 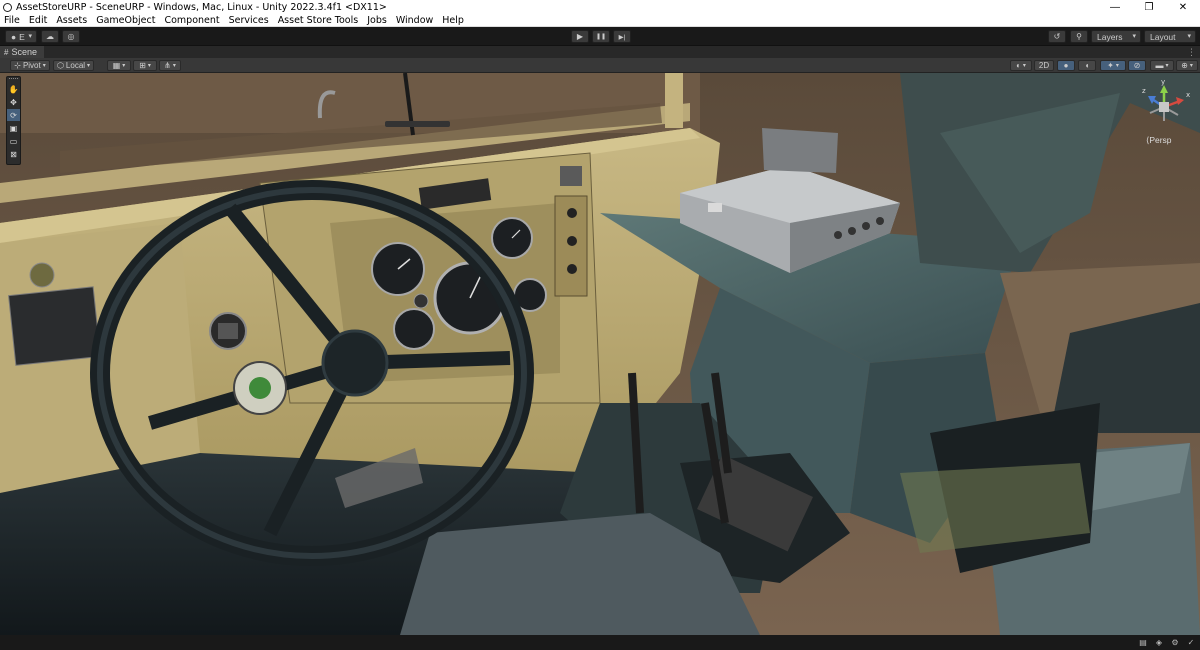 I want to click on search-button: ⚲, so click(x=1079, y=36).